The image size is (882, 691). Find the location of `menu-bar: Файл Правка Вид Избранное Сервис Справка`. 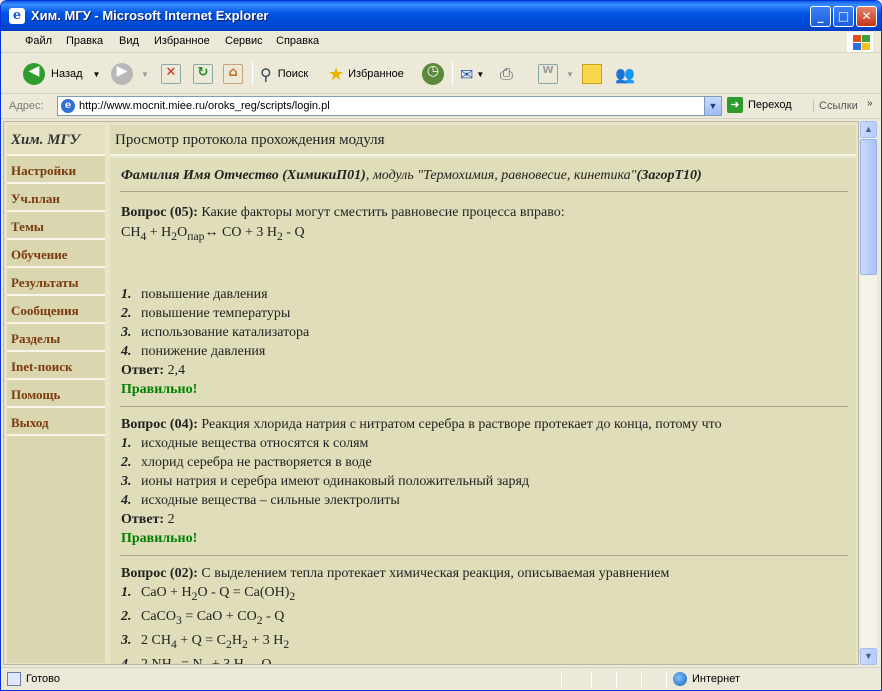

menu-bar: Файл Правка Вид Избранное Сервис Справка is located at coordinates (441, 42).